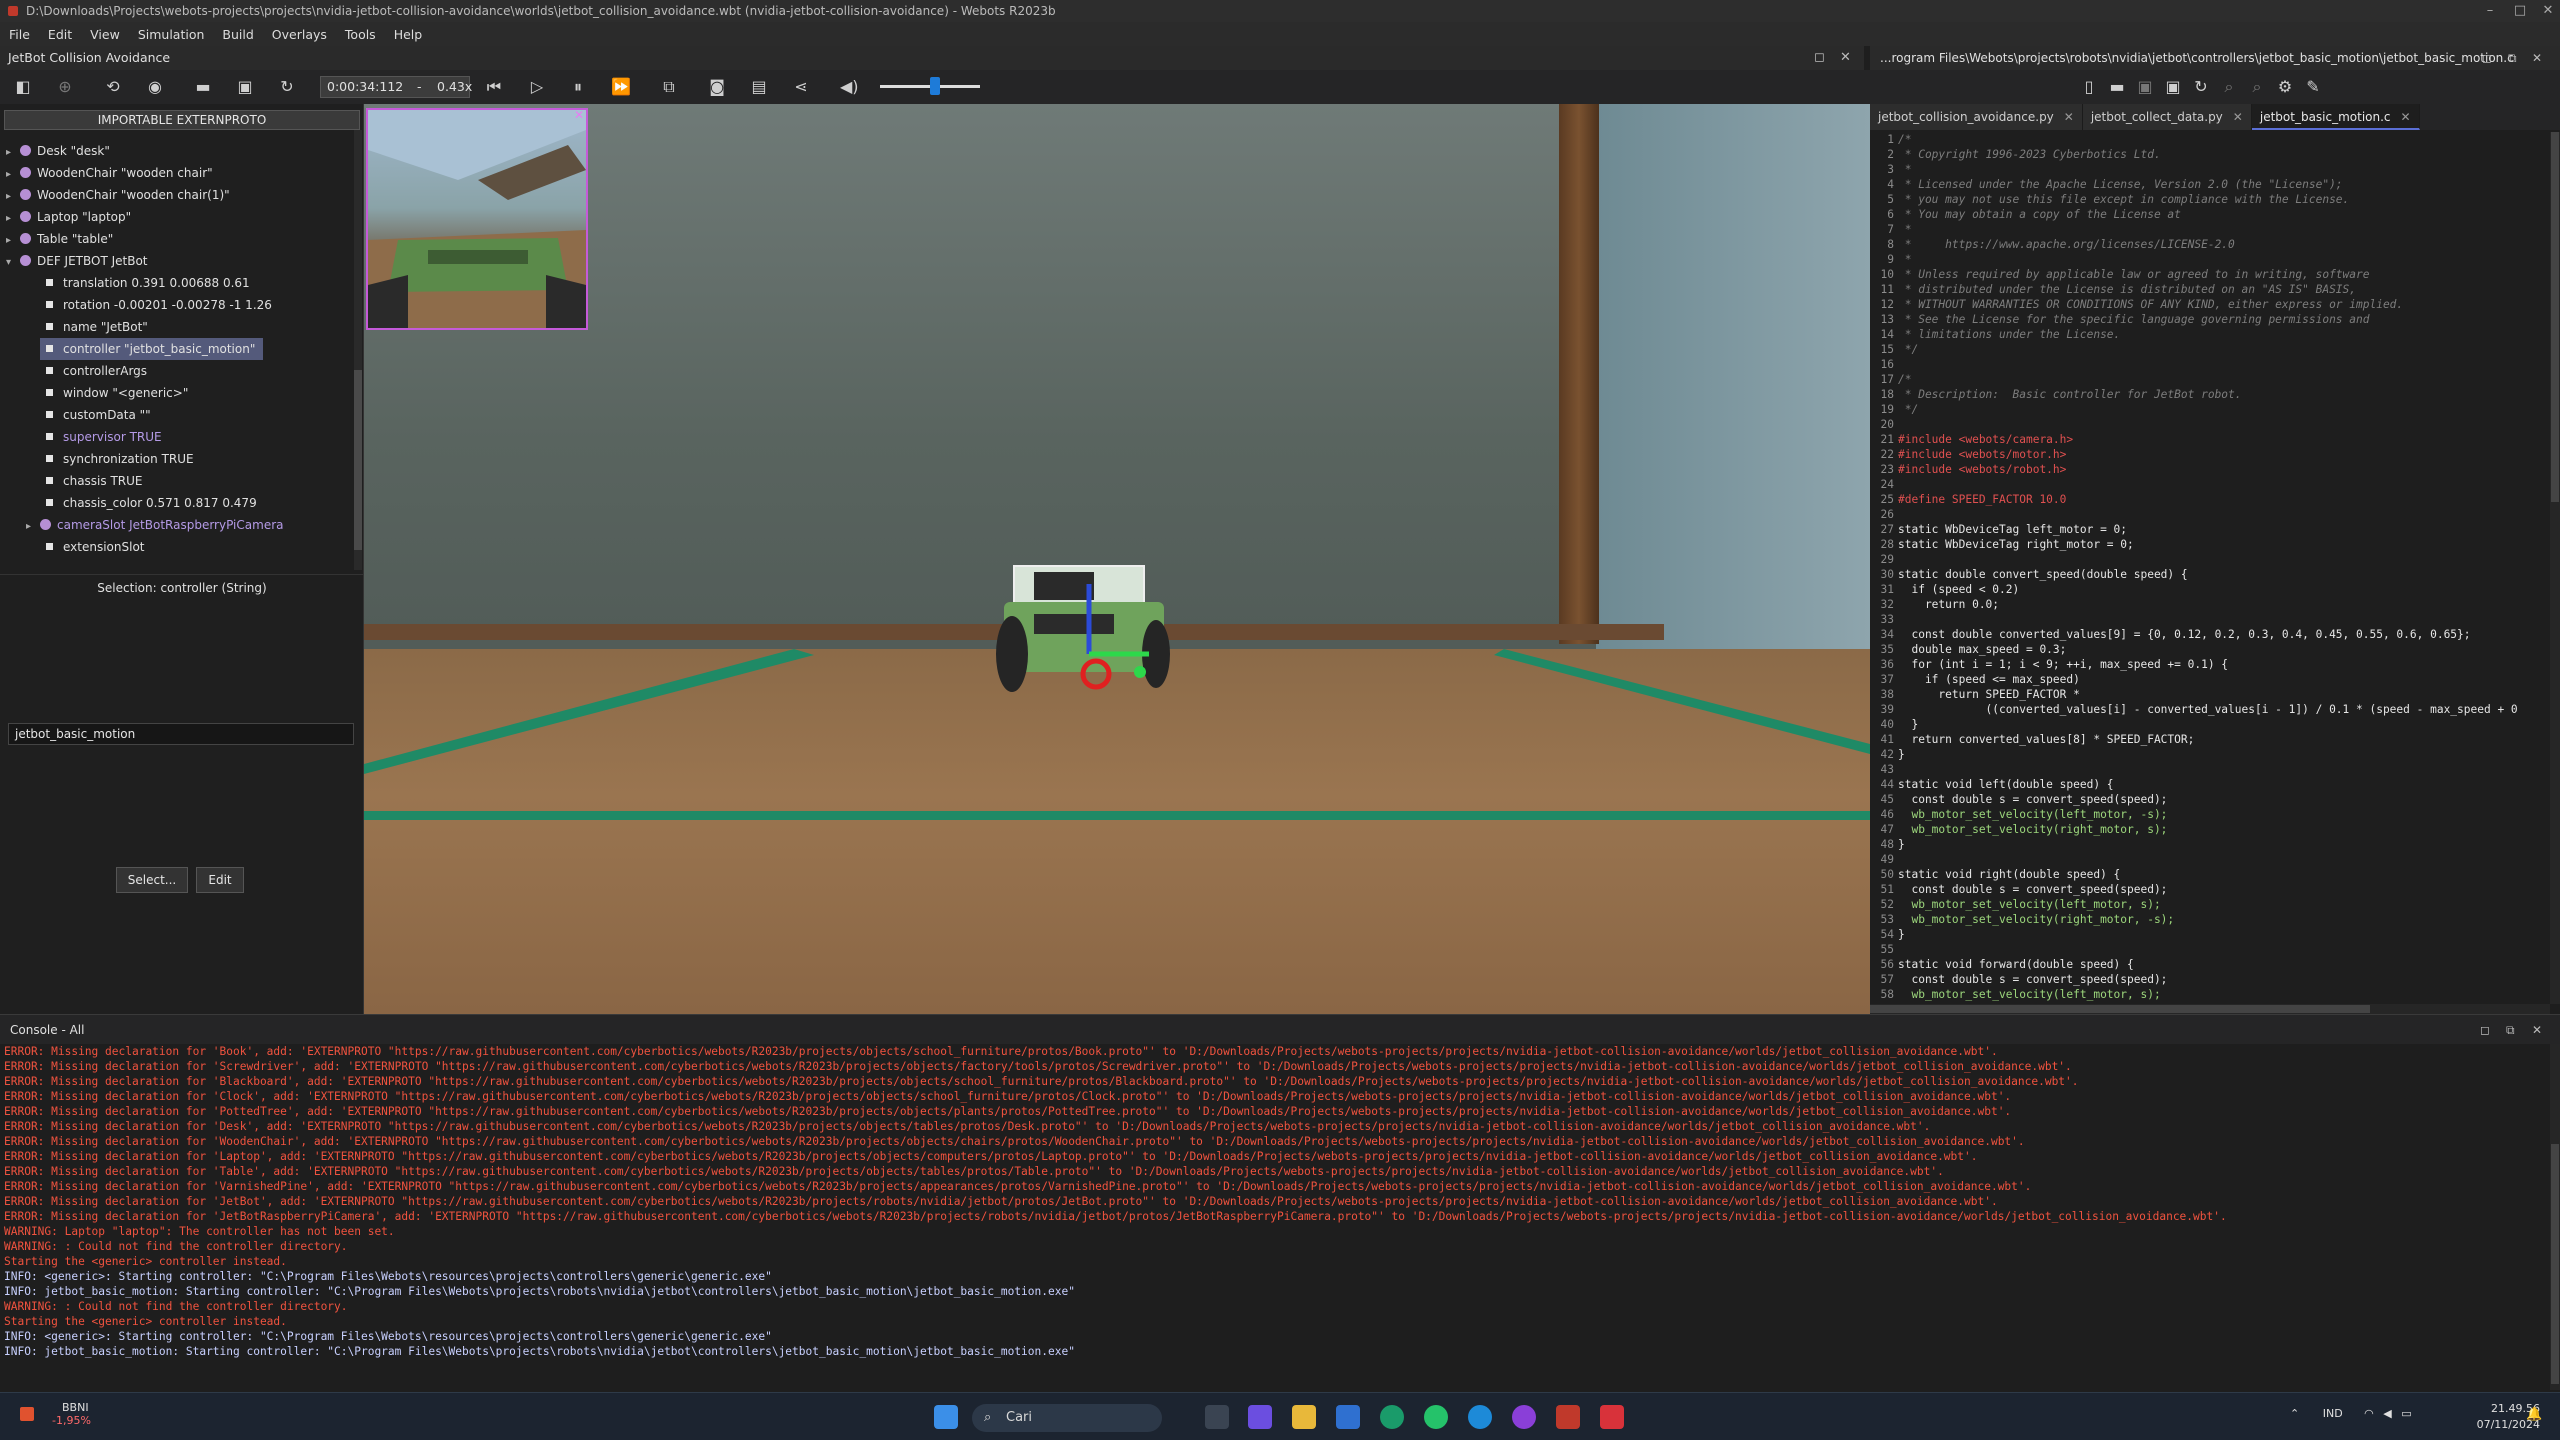  What do you see at coordinates (68, 217) in the screenshot?
I see `tree-node-laptop: ▸ Laptop "laptop"` at bounding box center [68, 217].